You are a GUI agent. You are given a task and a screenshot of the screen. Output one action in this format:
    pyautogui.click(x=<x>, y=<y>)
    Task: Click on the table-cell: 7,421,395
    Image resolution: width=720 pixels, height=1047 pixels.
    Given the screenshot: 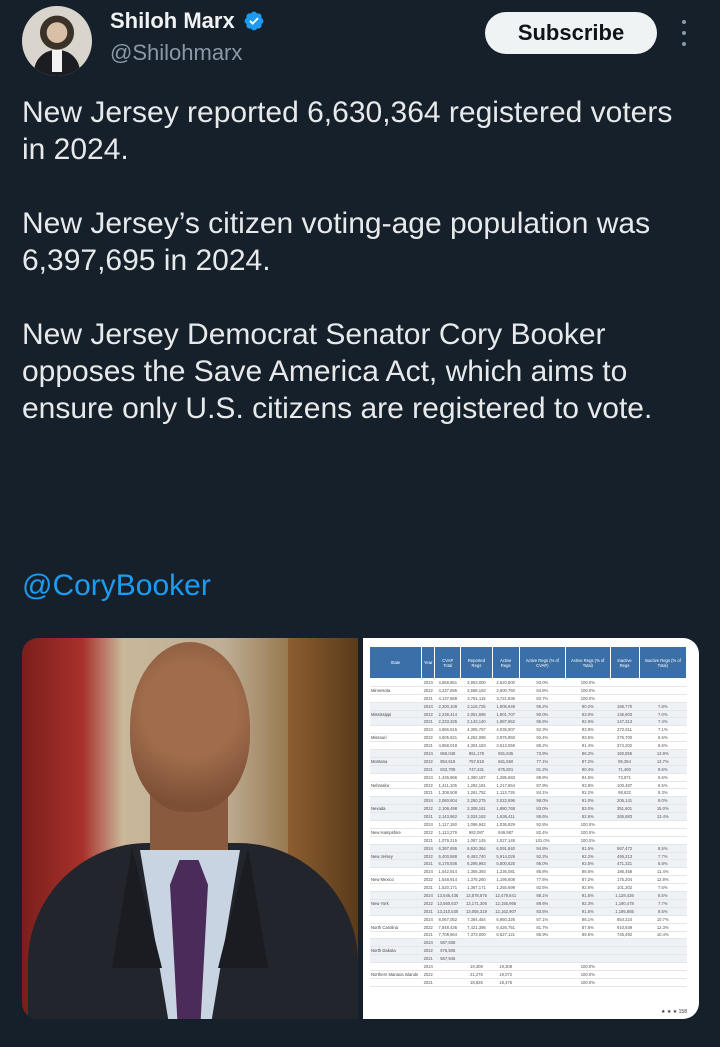 What is the action you would take?
    pyautogui.click(x=476, y=927)
    